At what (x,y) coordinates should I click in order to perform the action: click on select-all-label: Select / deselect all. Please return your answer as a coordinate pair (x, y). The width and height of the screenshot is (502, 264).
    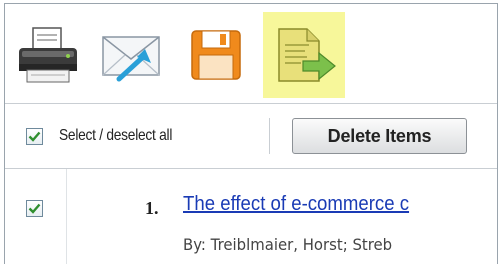
    Looking at the image, I should click on (115, 136).